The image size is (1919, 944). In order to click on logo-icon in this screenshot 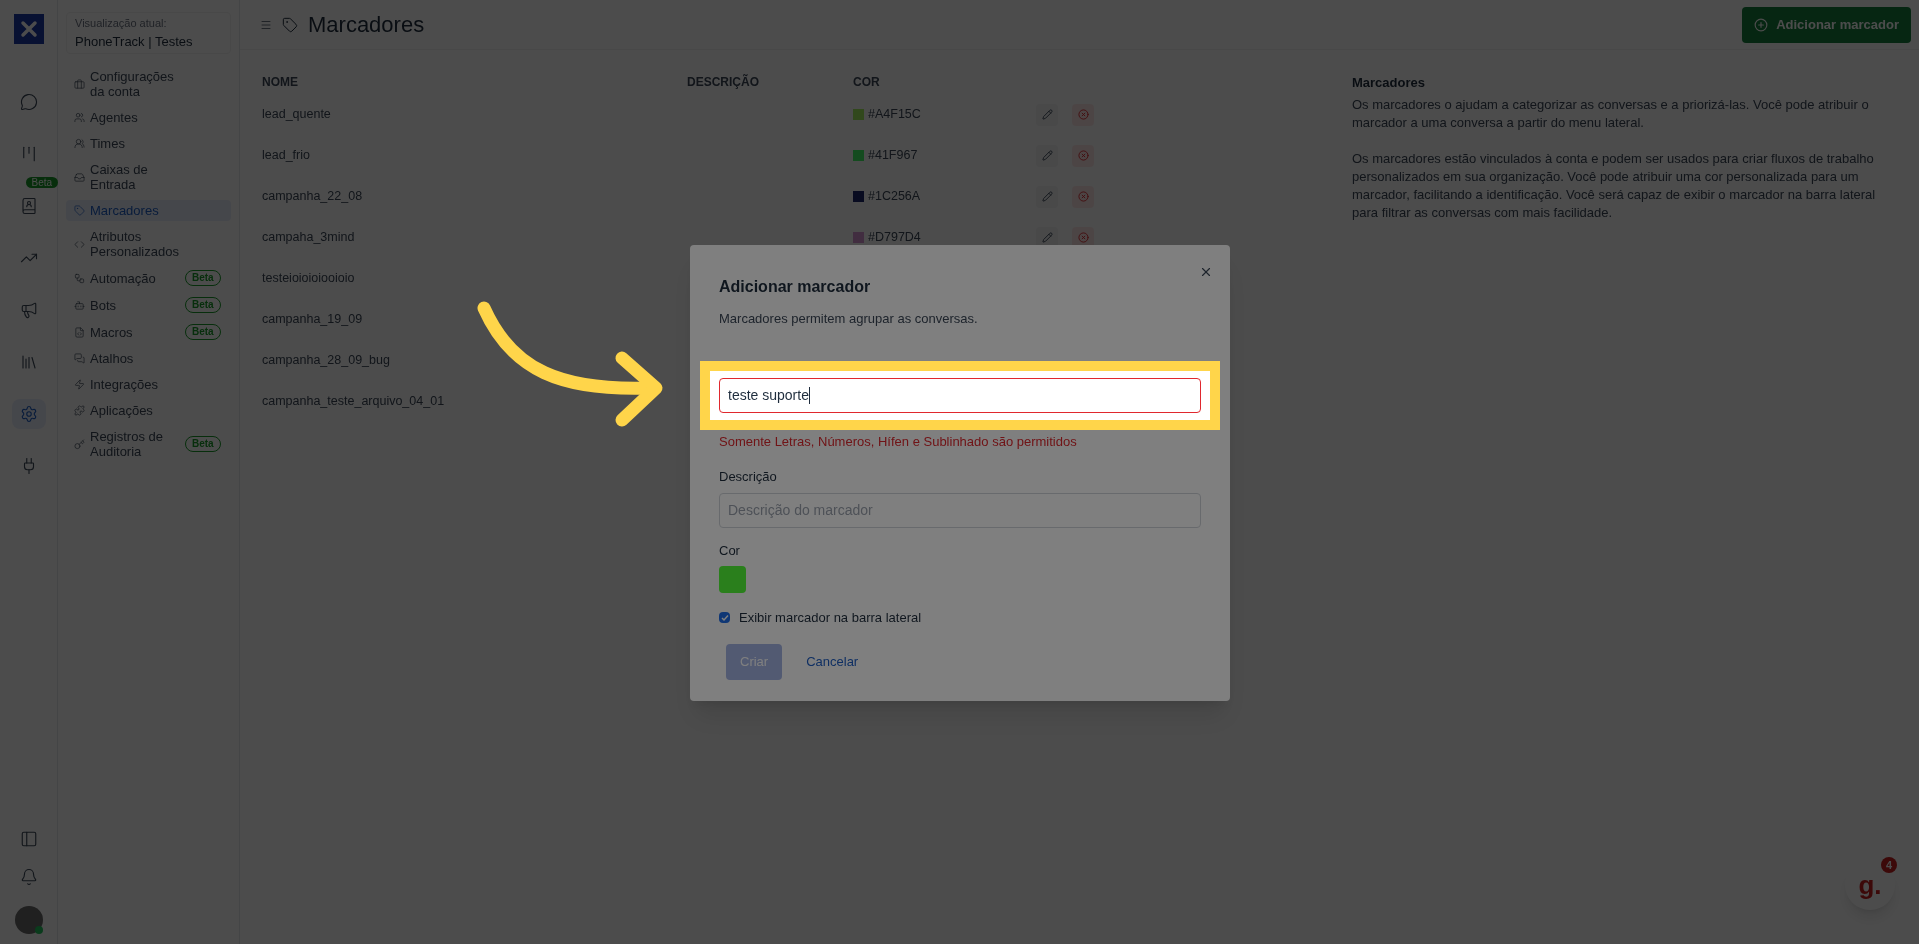, I will do `click(28, 29)`.